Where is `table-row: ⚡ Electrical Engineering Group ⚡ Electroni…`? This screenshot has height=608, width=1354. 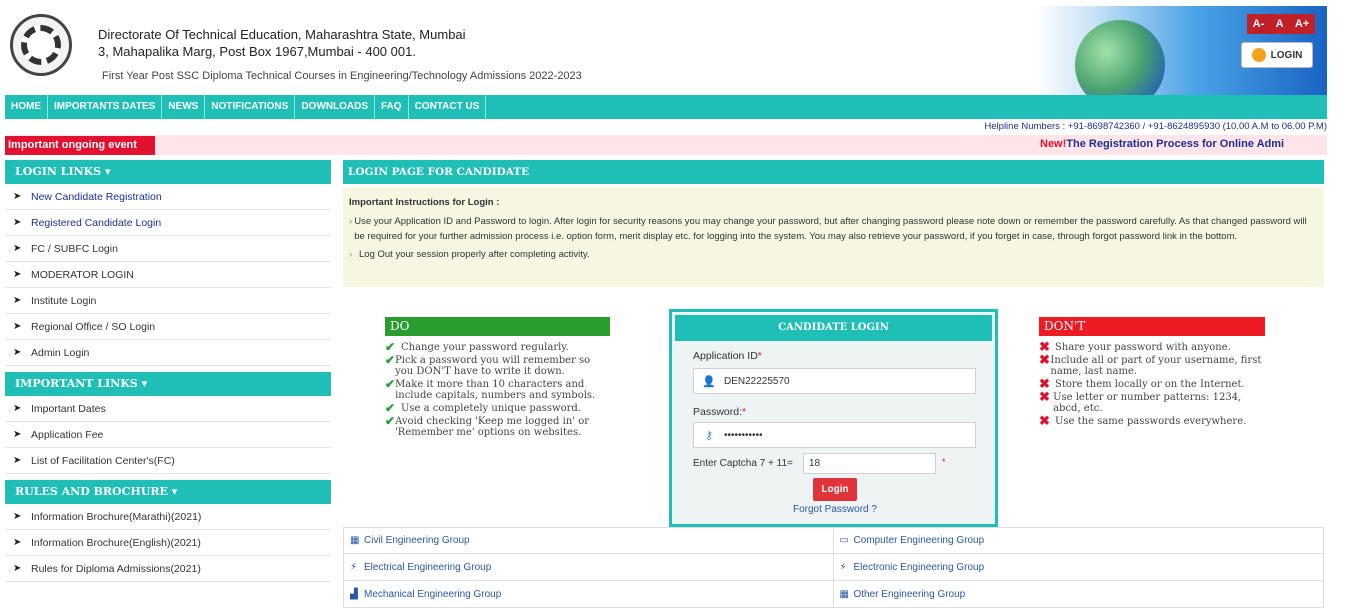 table-row: ⚡ Electrical Engineering Group ⚡ Electroni… is located at coordinates (833, 567).